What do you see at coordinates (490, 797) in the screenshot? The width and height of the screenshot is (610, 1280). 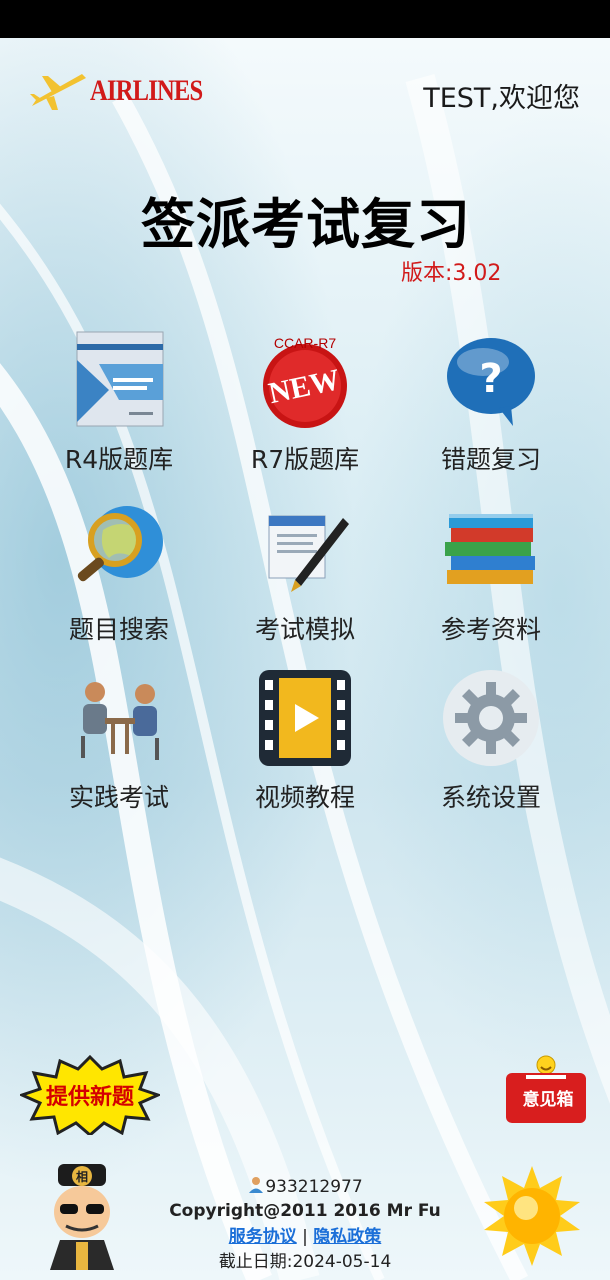 I see `menu-label: 系统设置` at bounding box center [490, 797].